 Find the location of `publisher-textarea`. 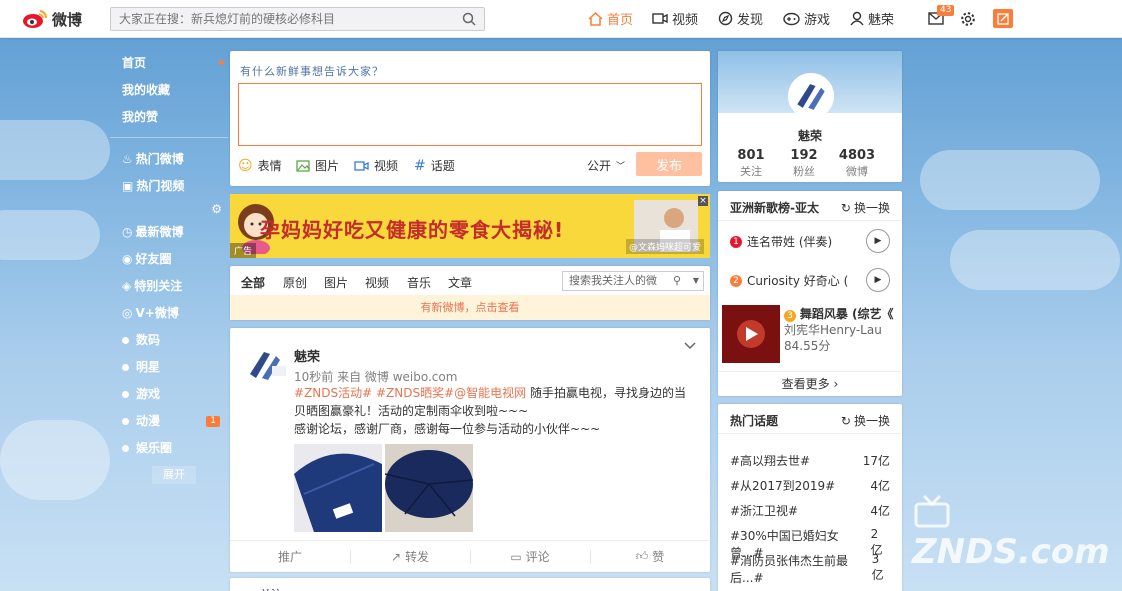

publisher-textarea is located at coordinates (470, 114).